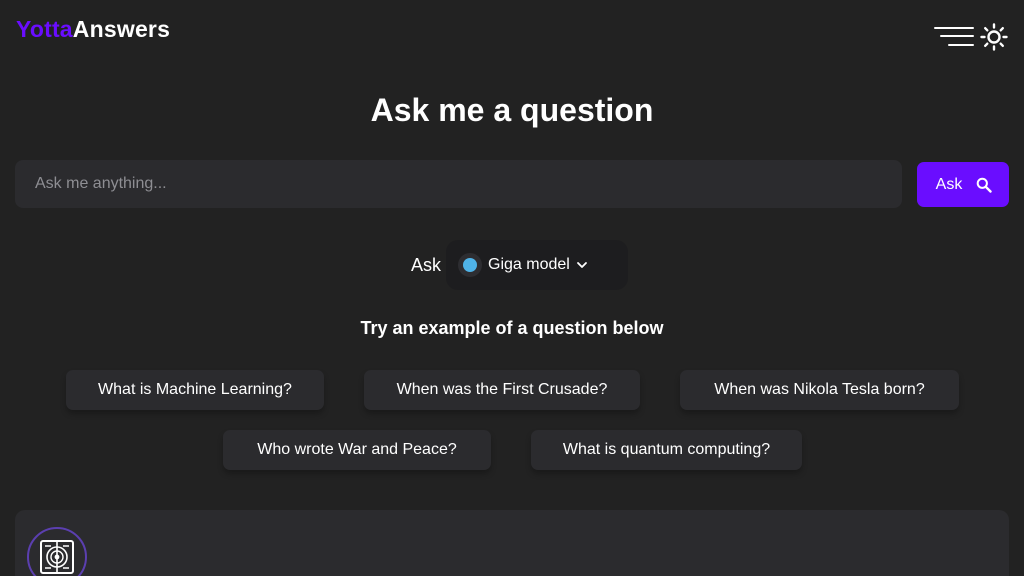 The image size is (1024, 576). Describe the element at coordinates (512, 328) in the screenshot. I see `examples-title: Try an example of a question below` at that location.